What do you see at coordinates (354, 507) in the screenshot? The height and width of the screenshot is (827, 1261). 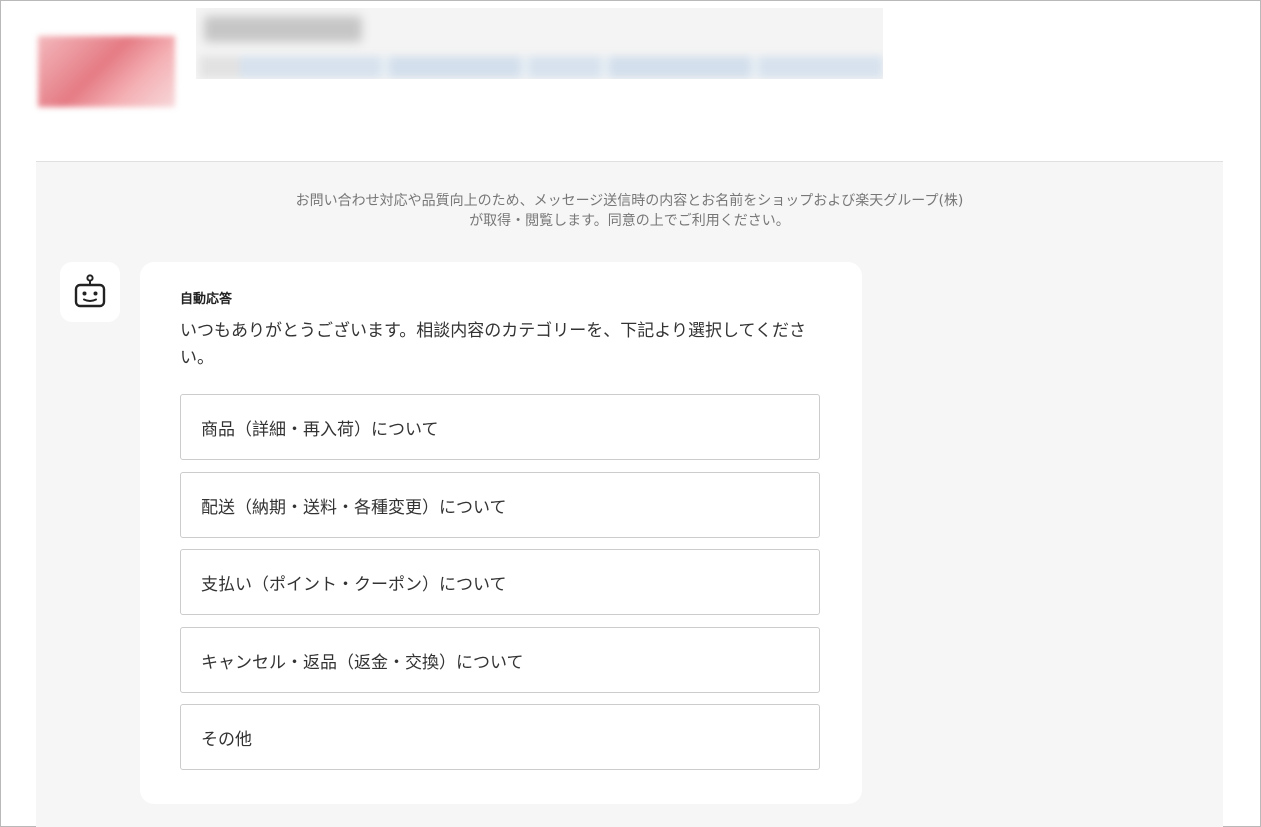 I see `option-label: 配送（納期・送料・各種変更）について` at bounding box center [354, 507].